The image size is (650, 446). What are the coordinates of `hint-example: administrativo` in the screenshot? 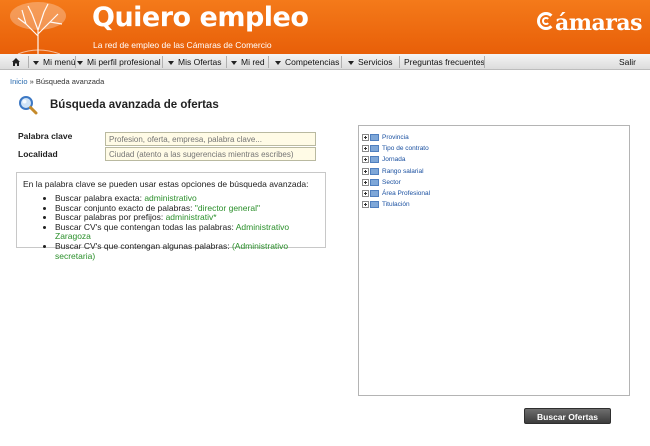 It's located at (170, 198).